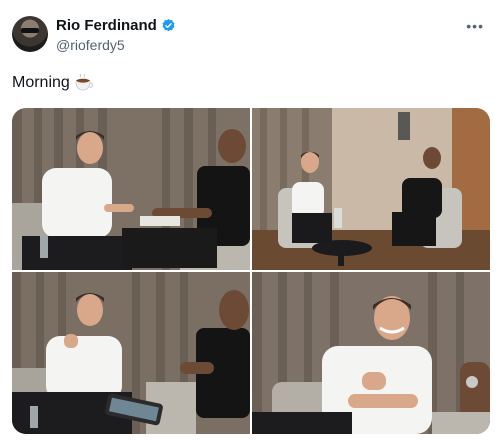 This screenshot has width=500, height=440. What do you see at coordinates (250, 37) in the screenshot?
I see `tweet-header: Rio Ferdinand @rioferdy5 •••` at bounding box center [250, 37].